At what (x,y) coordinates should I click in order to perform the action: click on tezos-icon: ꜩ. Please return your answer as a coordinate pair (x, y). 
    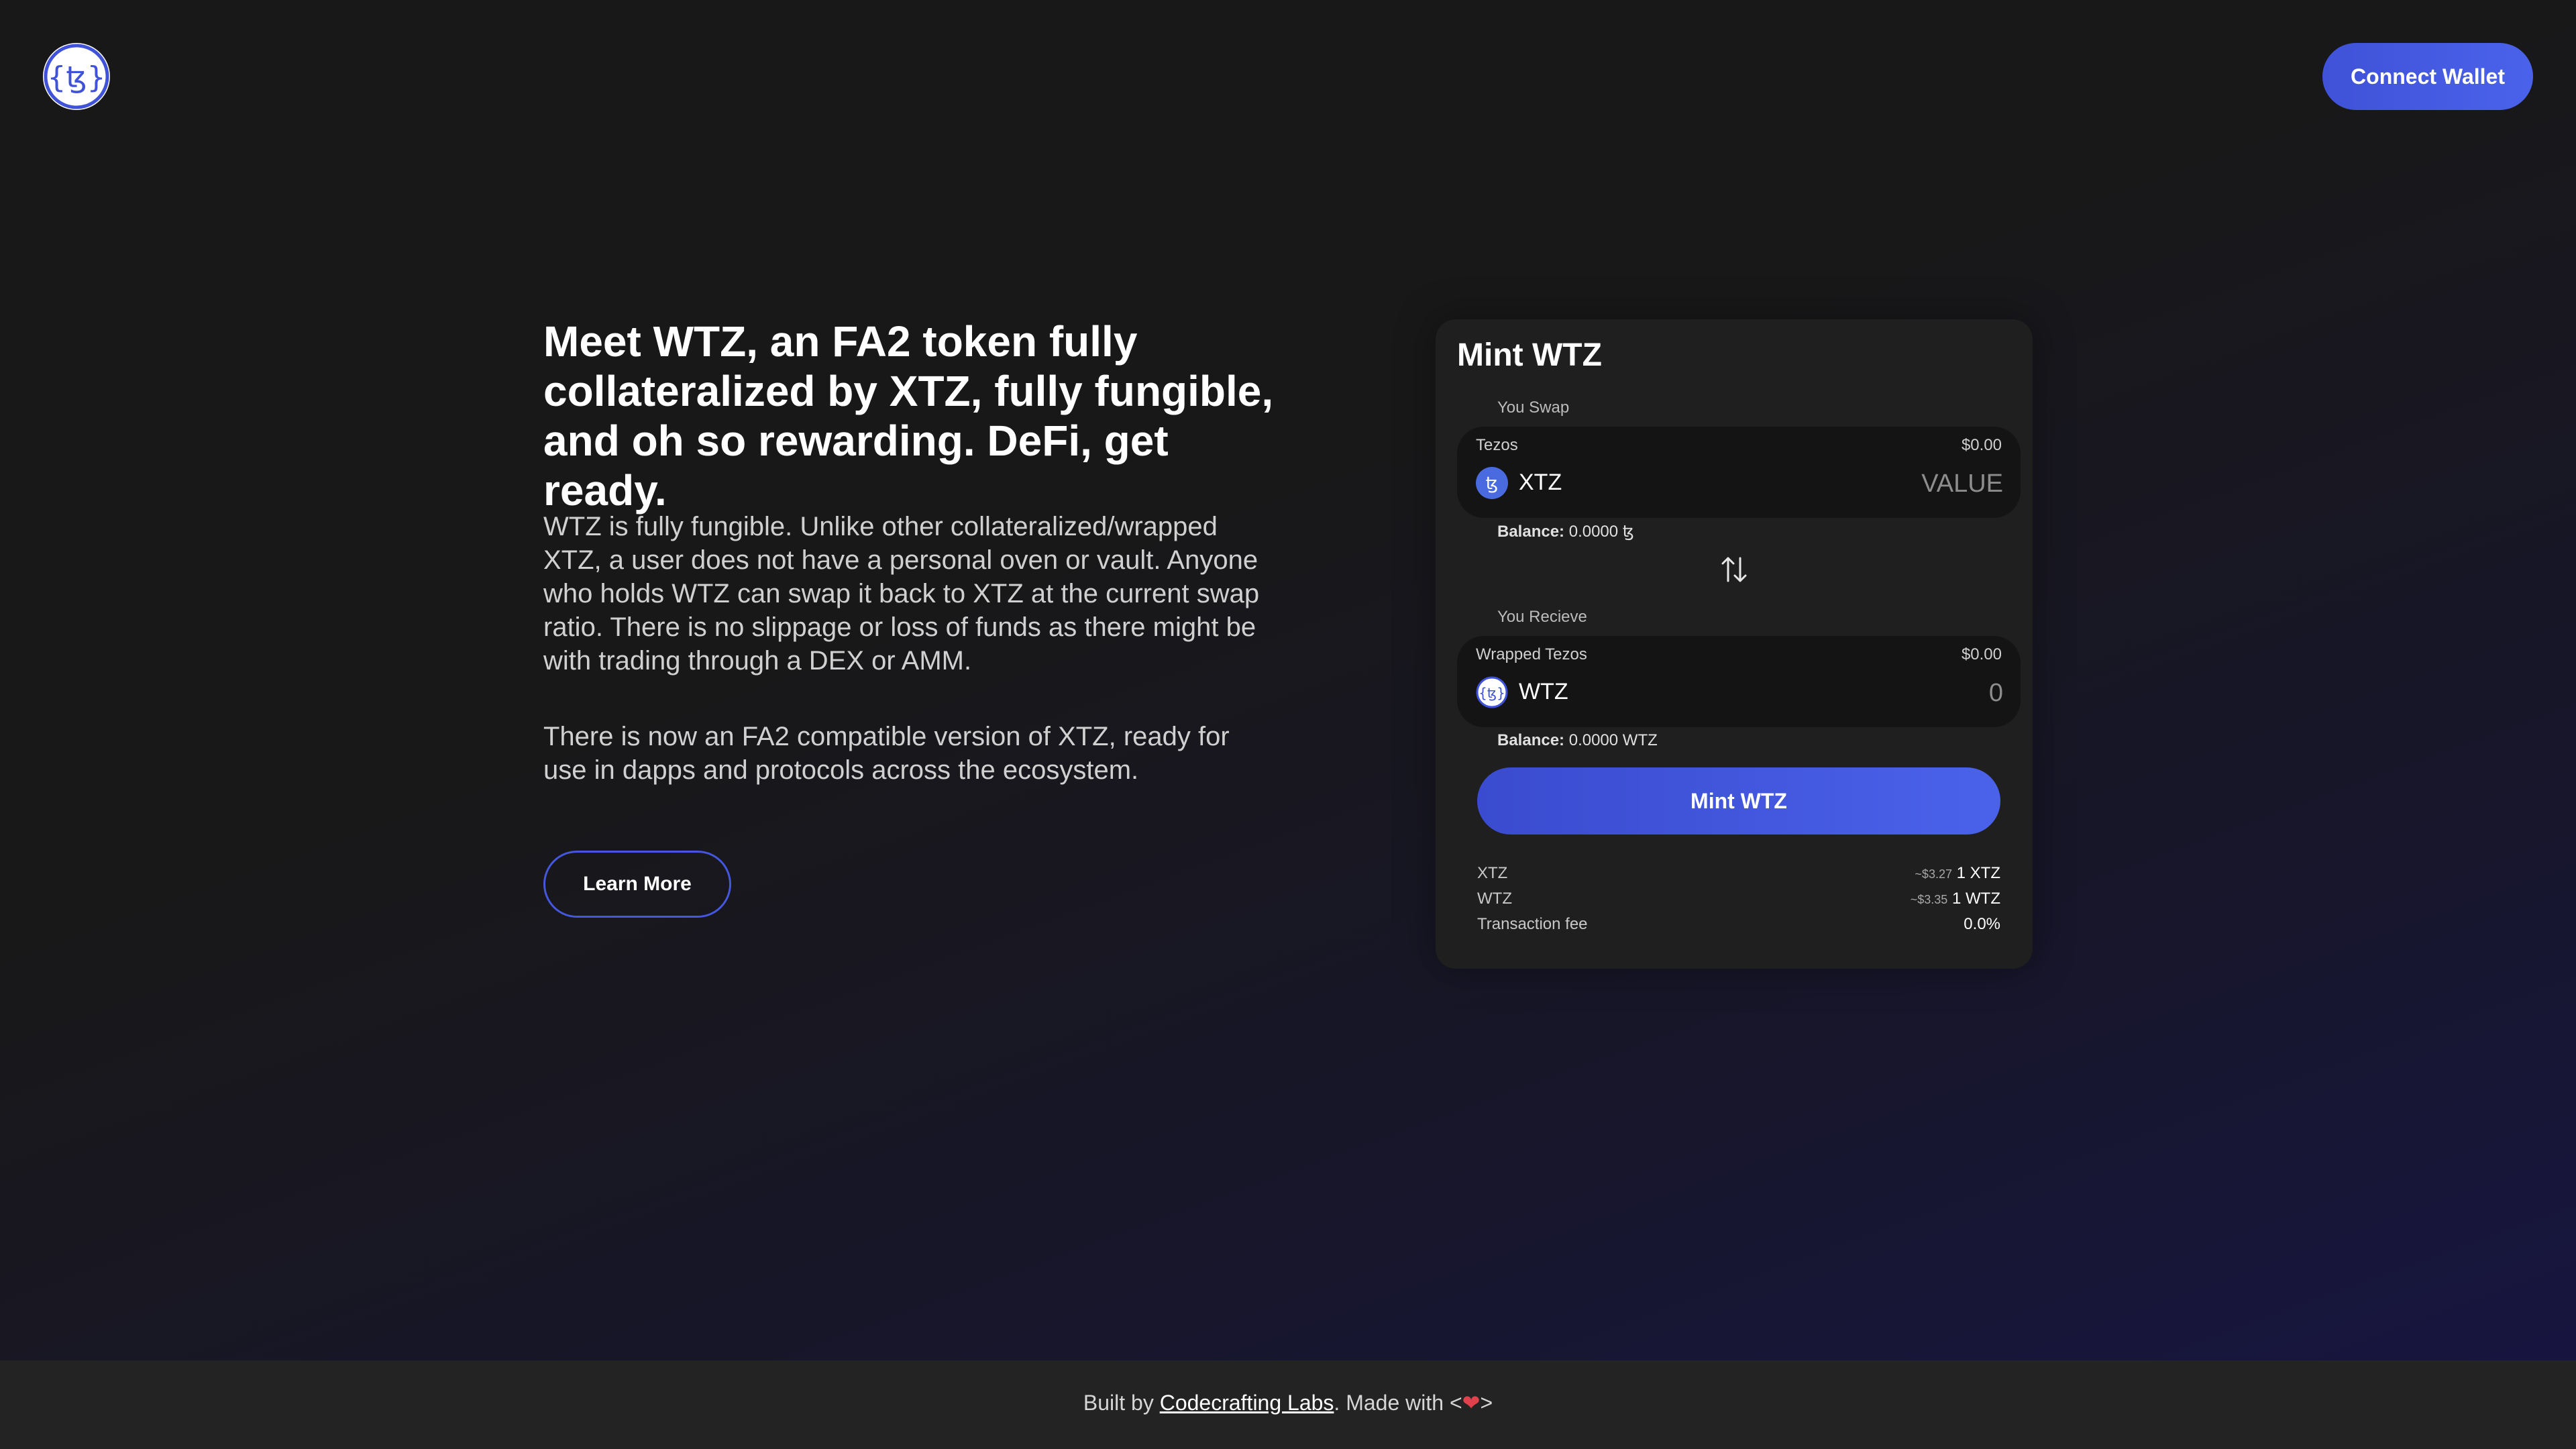
    Looking at the image, I should click on (1492, 483).